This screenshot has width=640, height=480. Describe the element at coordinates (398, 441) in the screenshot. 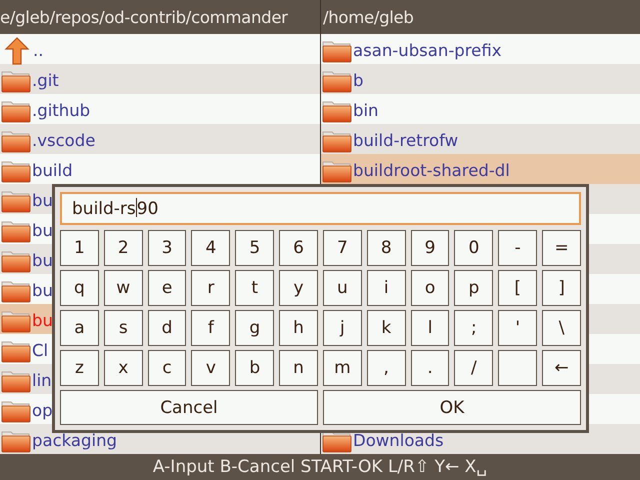

I see `file-name: Downloads` at that location.